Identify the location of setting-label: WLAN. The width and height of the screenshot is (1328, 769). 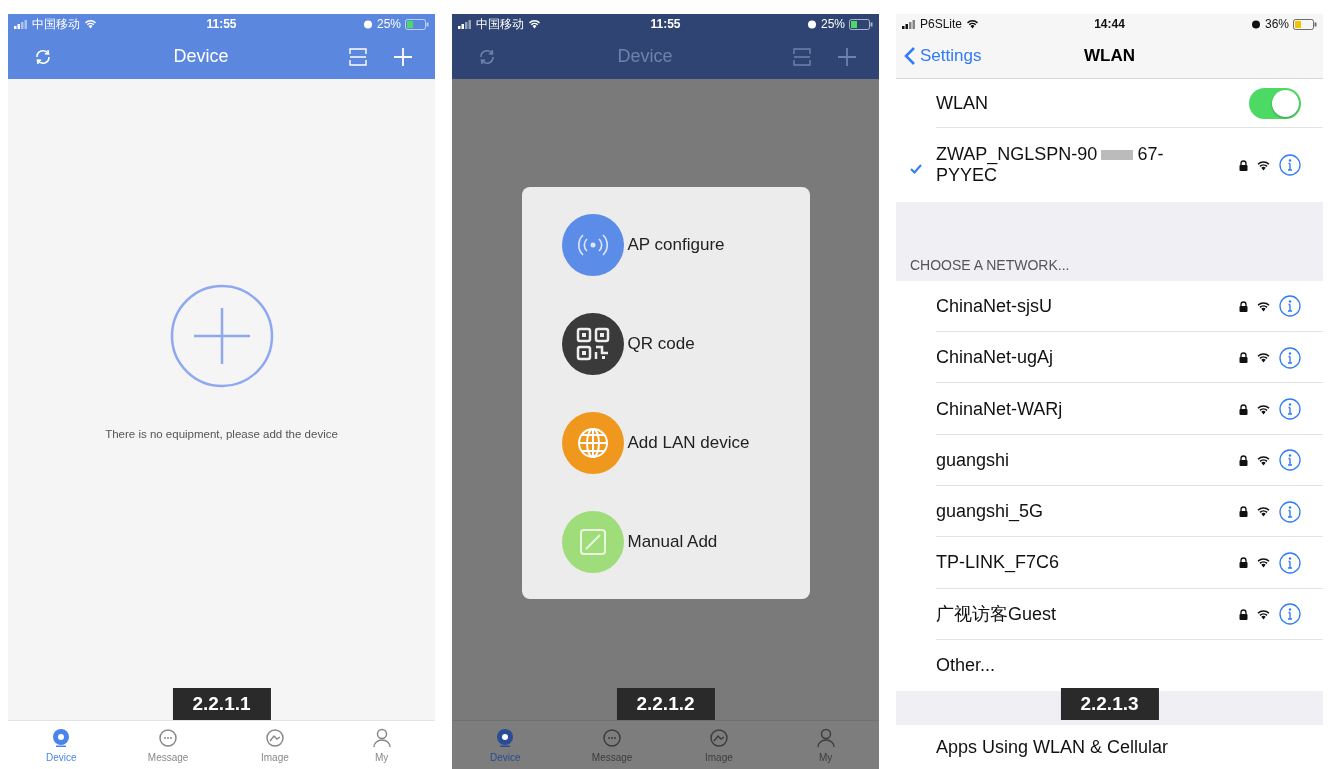
(962, 104).